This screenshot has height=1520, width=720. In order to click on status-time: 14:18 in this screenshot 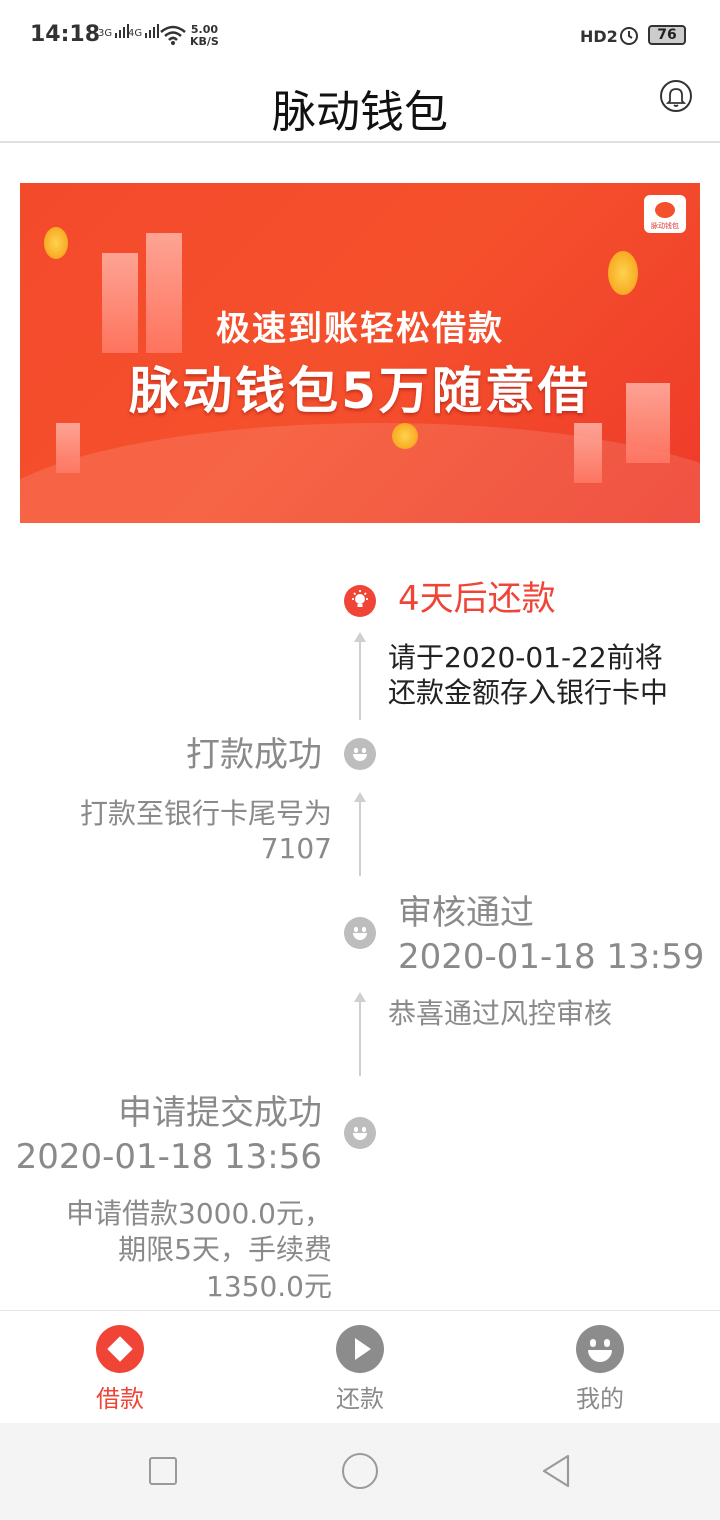, I will do `click(65, 34)`.